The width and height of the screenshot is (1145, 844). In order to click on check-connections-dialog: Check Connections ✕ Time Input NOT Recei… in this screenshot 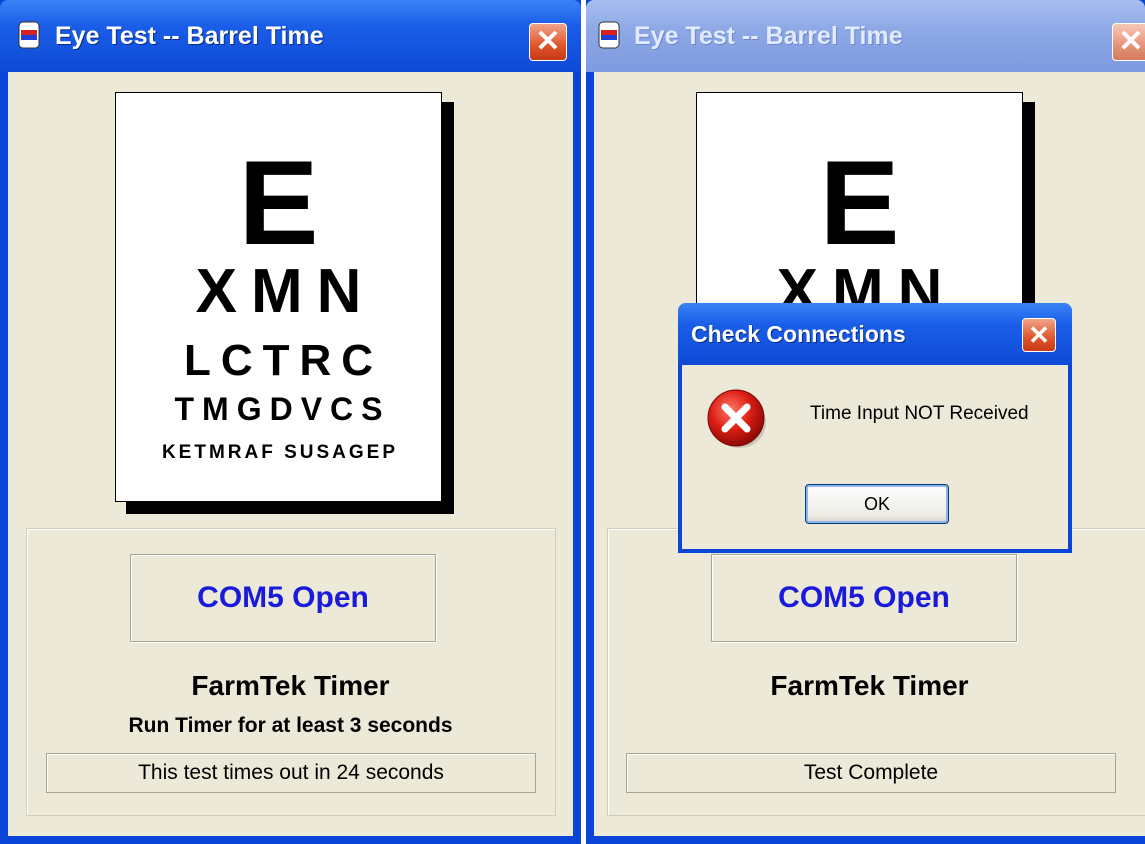, I will do `click(875, 428)`.